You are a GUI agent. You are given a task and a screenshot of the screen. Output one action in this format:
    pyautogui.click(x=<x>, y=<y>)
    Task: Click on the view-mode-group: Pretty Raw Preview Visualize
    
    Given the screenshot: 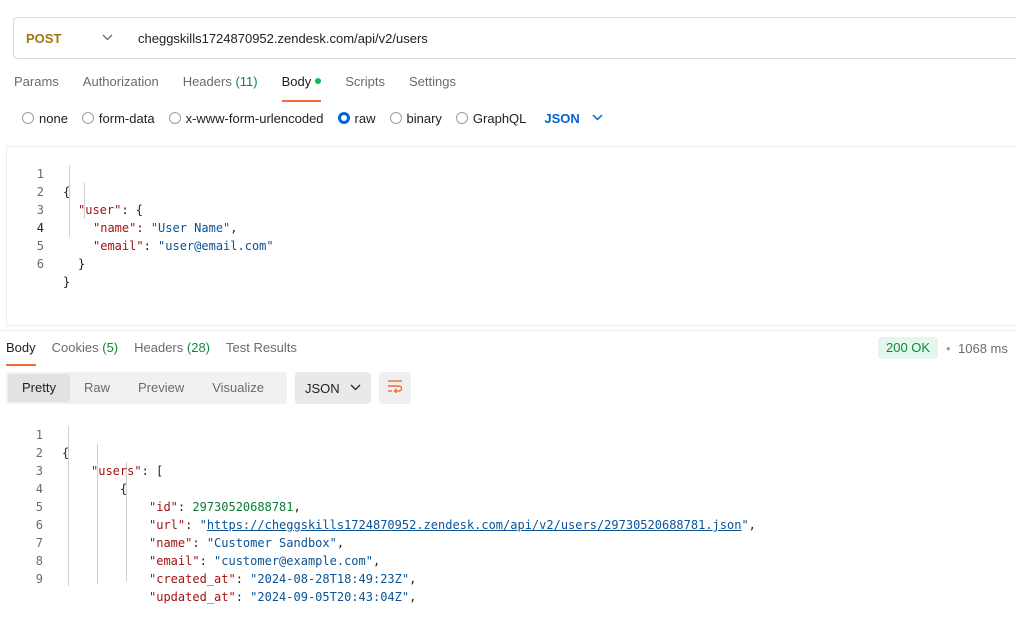 What is the action you would take?
    pyautogui.click(x=146, y=388)
    